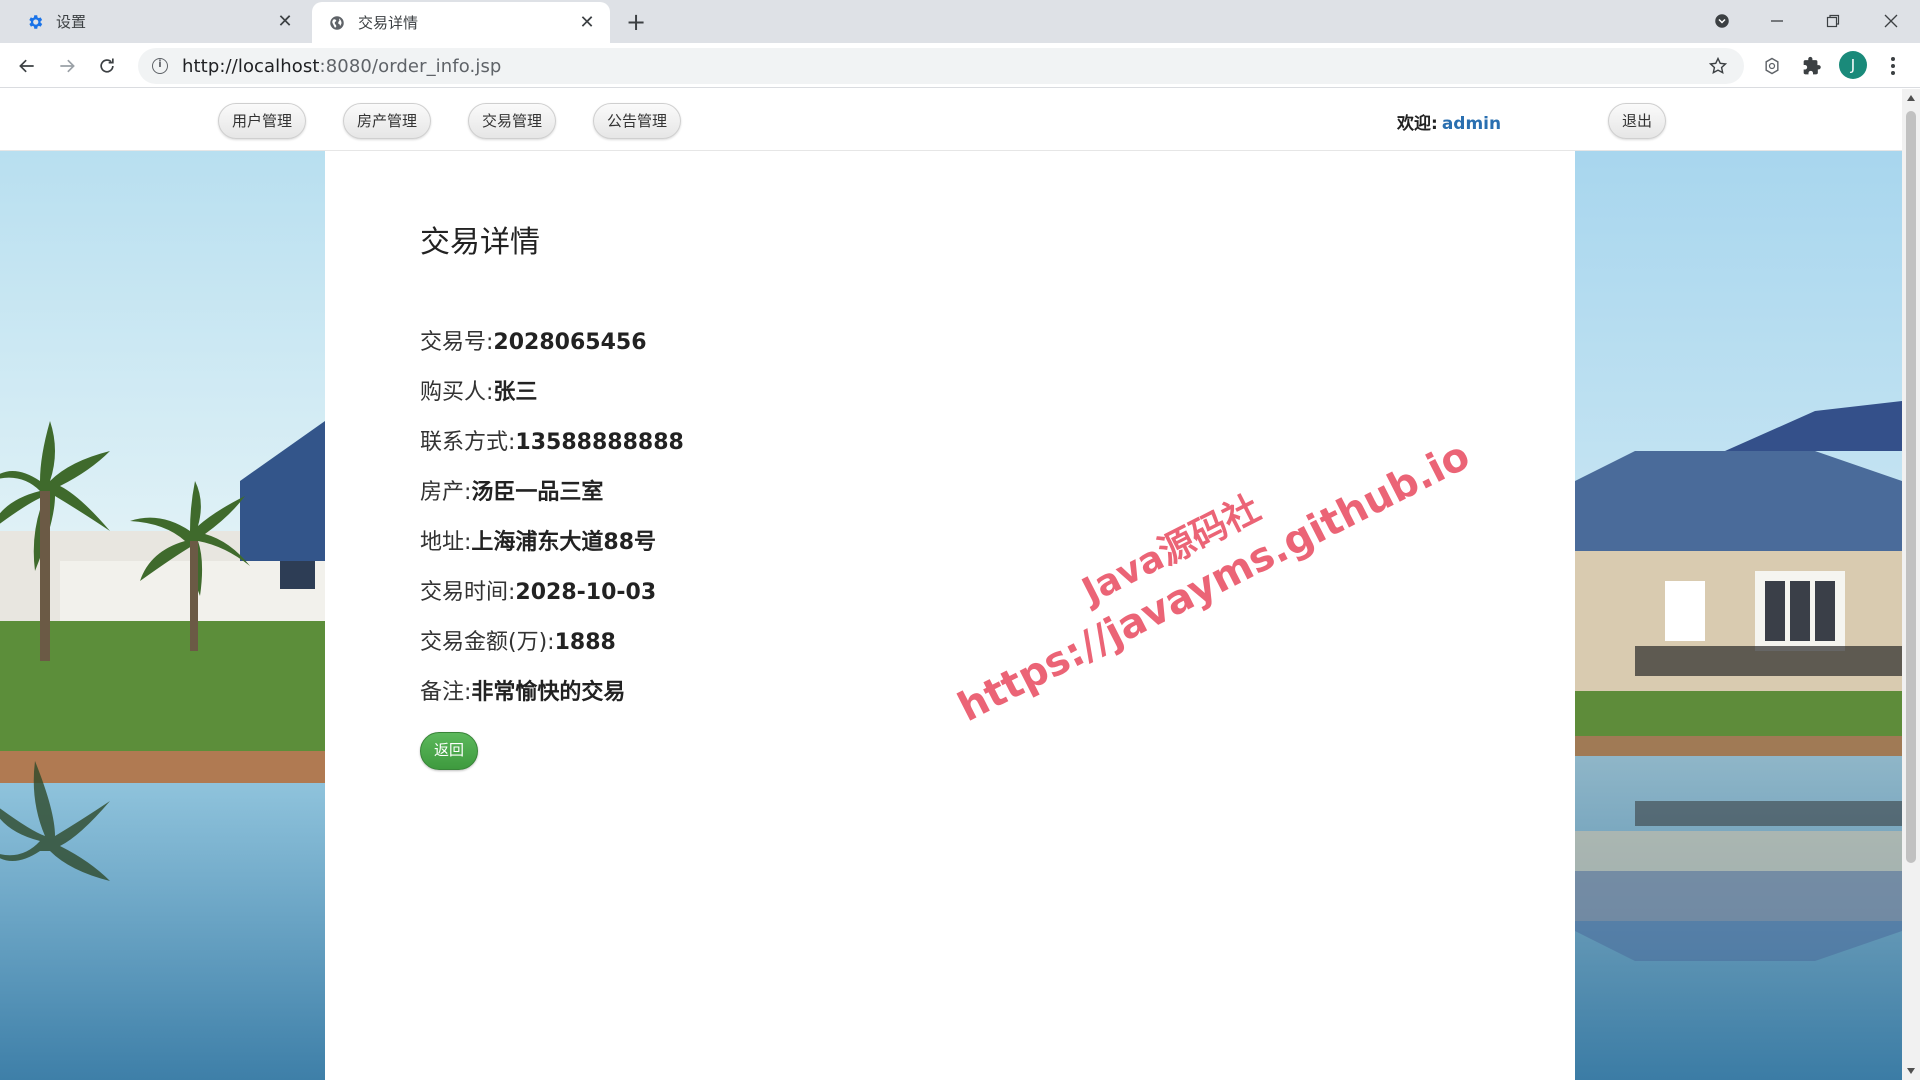 This screenshot has width=1920, height=1080. What do you see at coordinates (387, 121) in the screenshot?
I see `nav-property-management: 房产管理` at bounding box center [387, 121].